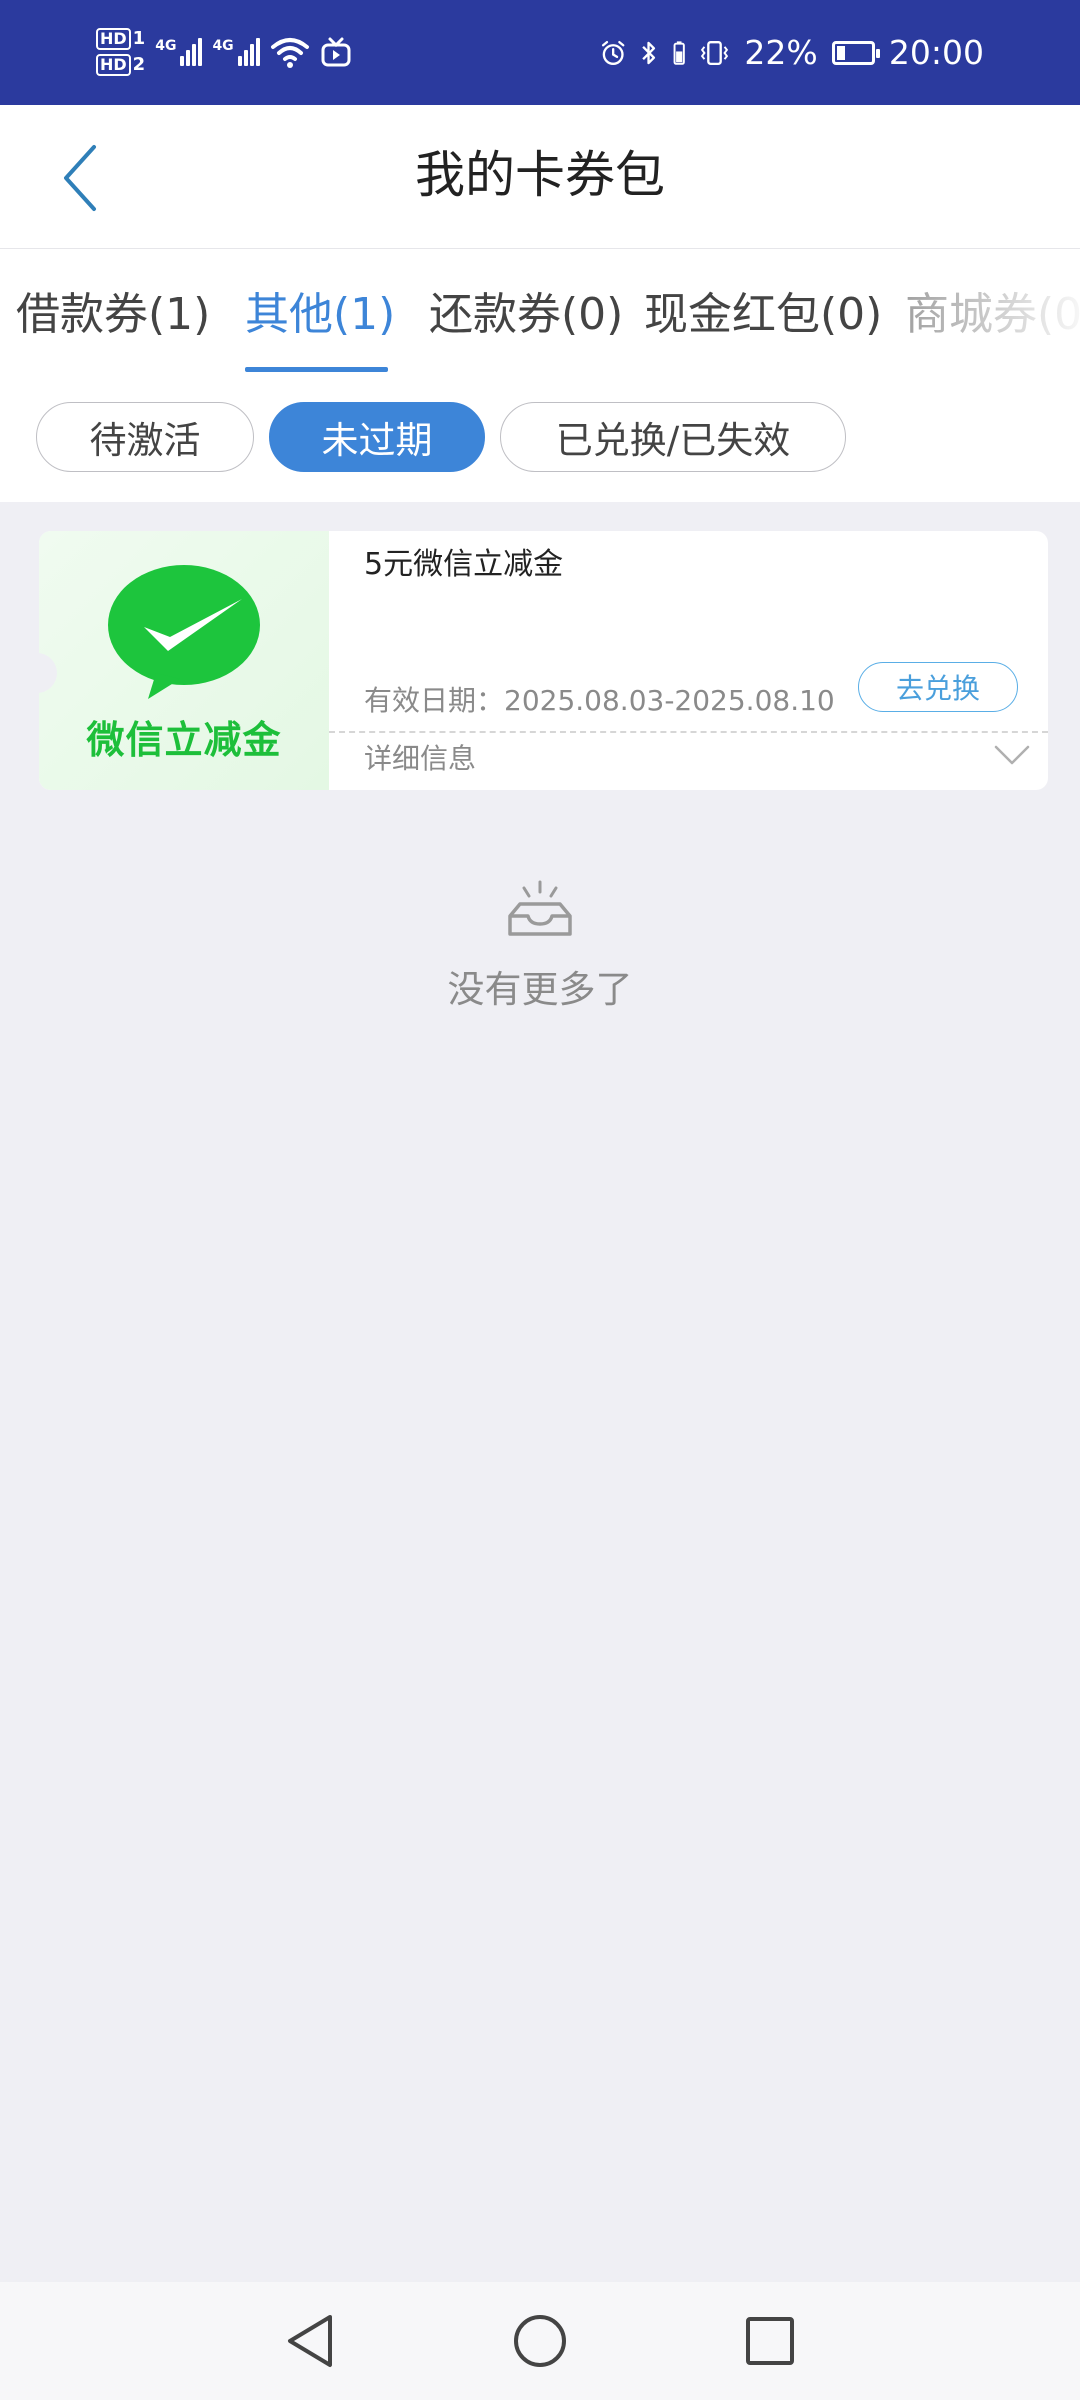  Describe the element at coordinates (673, 437) in the screenshot. I see `filter-redeemed-expired: 已兑换/已失效` at that location.